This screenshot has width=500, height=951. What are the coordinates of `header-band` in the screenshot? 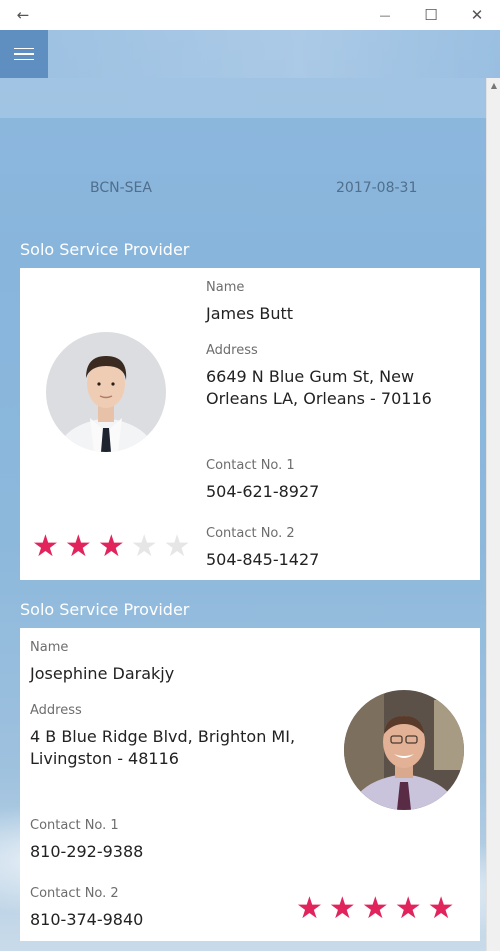 It's located at (243, 98).